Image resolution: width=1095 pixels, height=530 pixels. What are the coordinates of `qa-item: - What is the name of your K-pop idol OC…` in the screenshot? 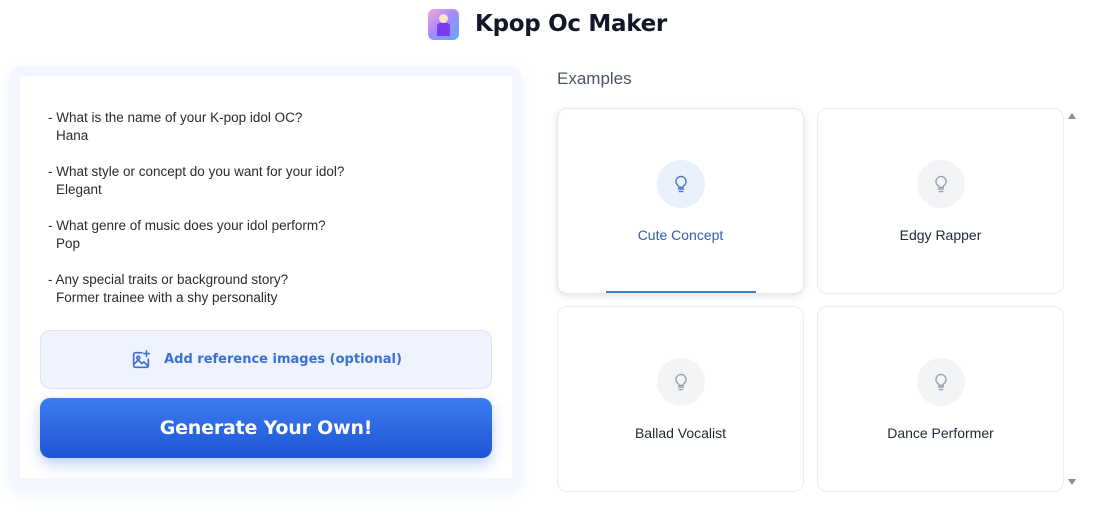 It's located at (268, 127).